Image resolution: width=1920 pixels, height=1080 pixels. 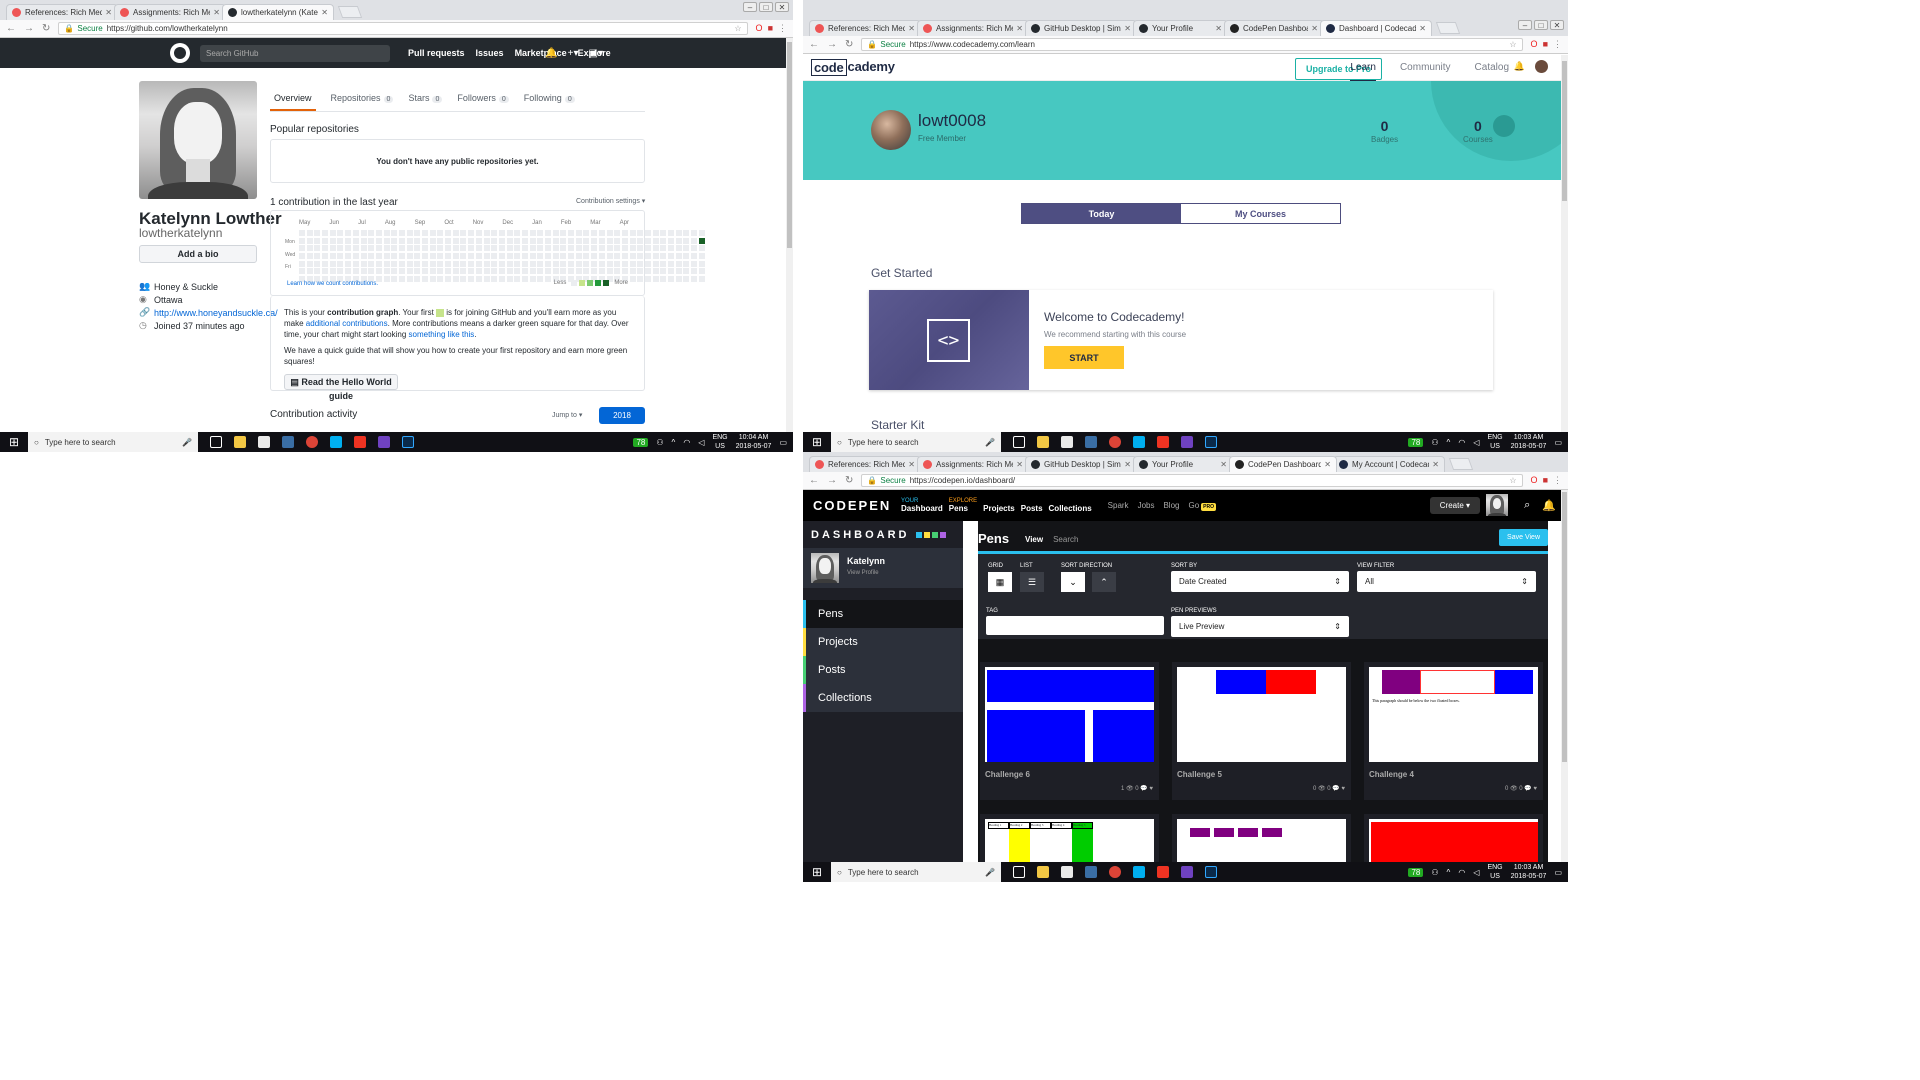 What do you see at coordinates (1032, 508) in the screenshot?
I see `nav-posts: Posts` at bounding box center [1032, 508].